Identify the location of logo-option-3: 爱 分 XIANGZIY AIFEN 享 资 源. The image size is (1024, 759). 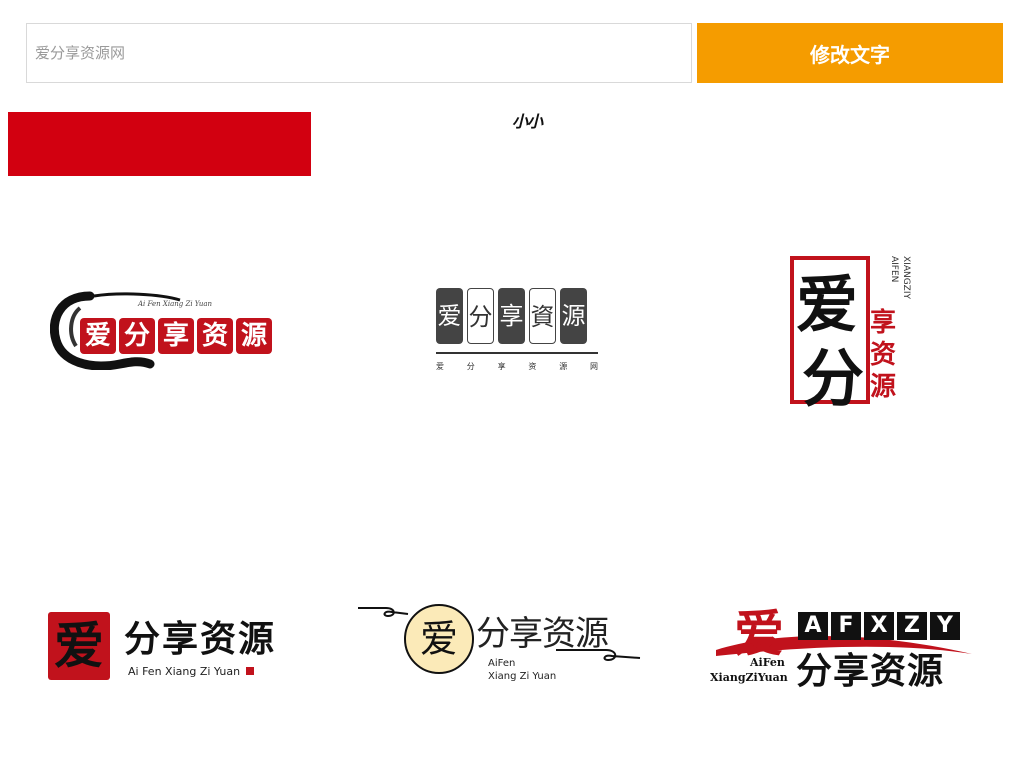
(849, 332).